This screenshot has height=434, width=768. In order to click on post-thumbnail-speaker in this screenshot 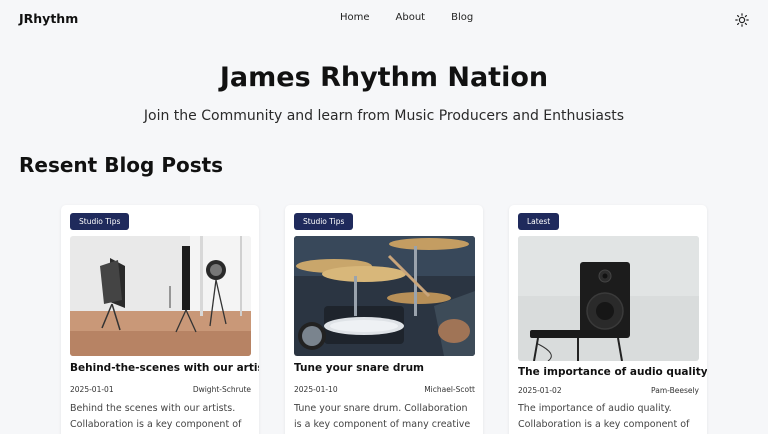, I will do `click(608, 298)`.